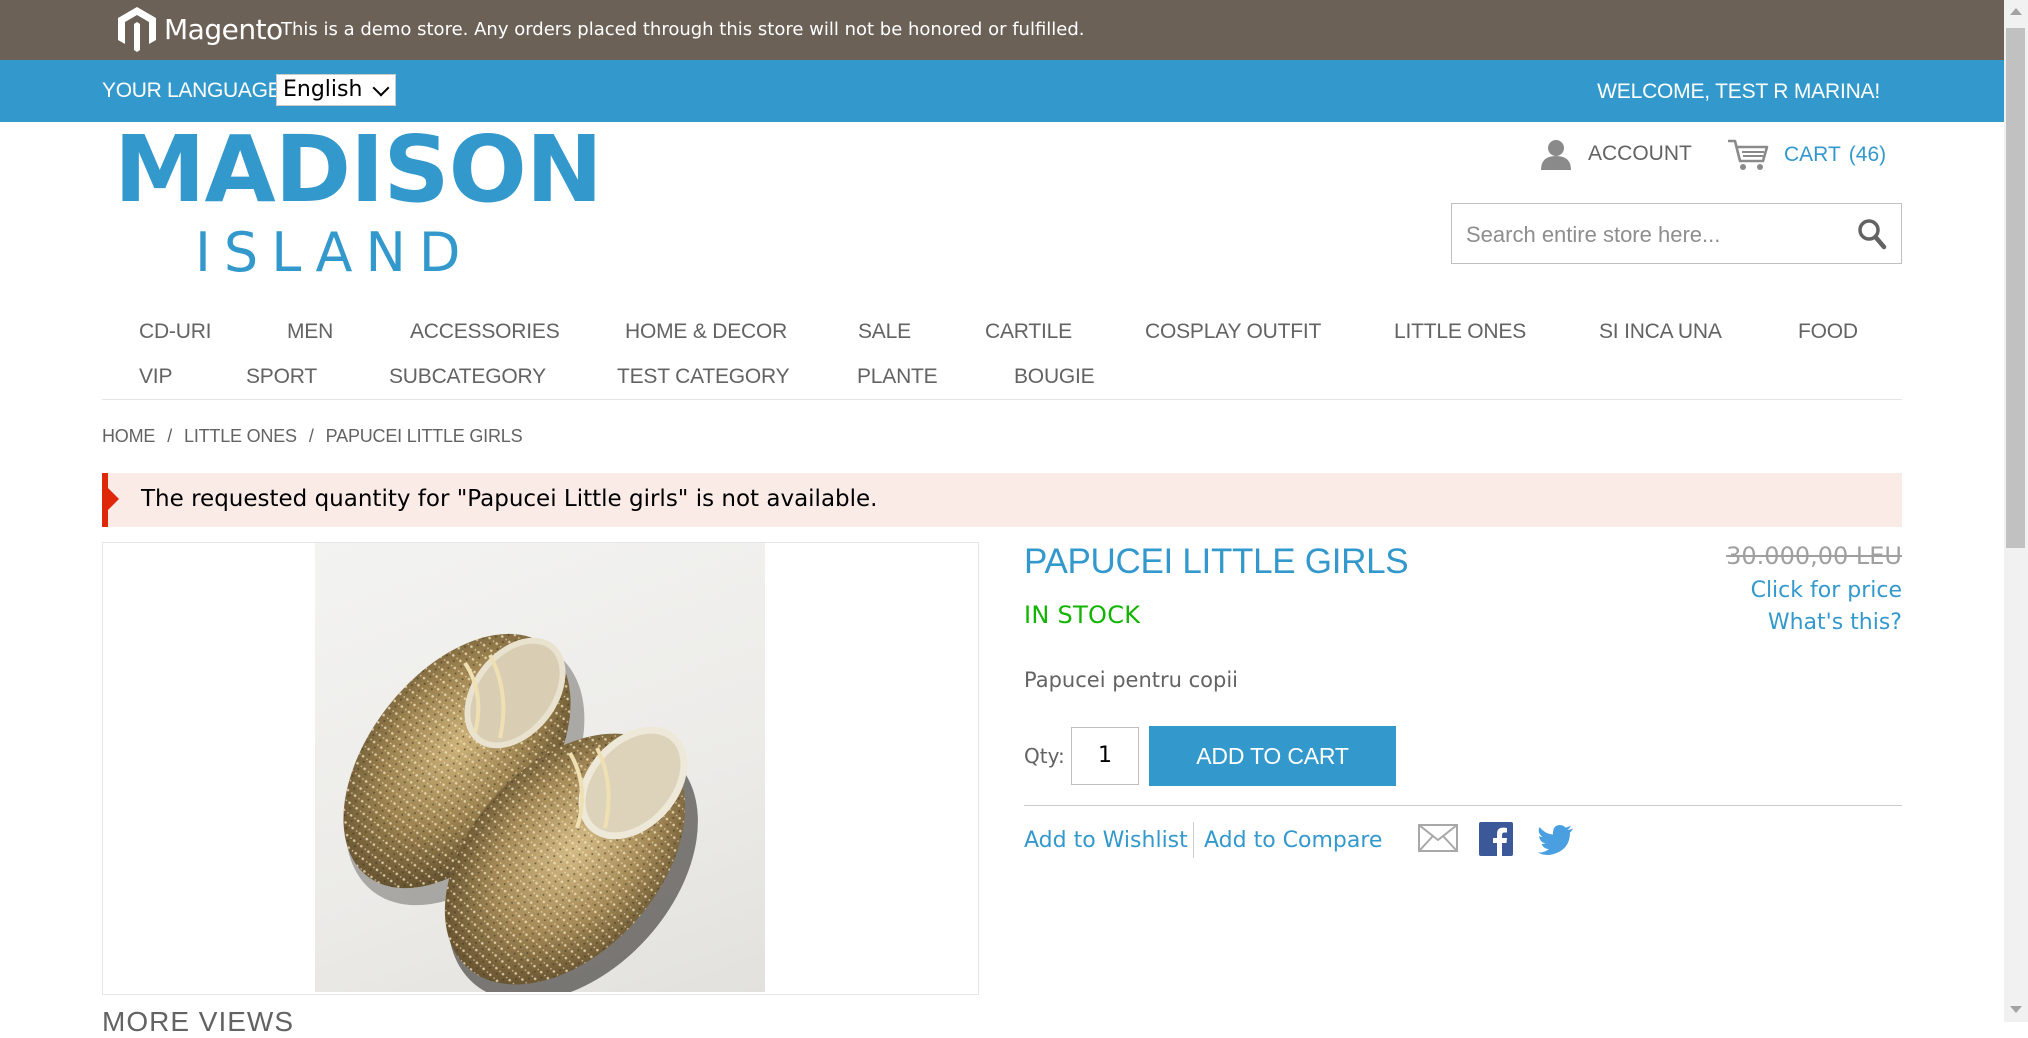 This screenshot has width=2028, height=1038. I want to click on welcome-message: WELCOME, TEST R MARINA!, so click(1738, 91).